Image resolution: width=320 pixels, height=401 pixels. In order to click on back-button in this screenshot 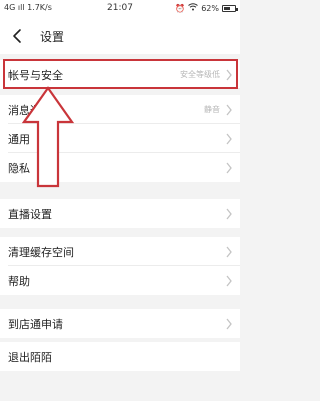, I will do `click(18, 36)`.